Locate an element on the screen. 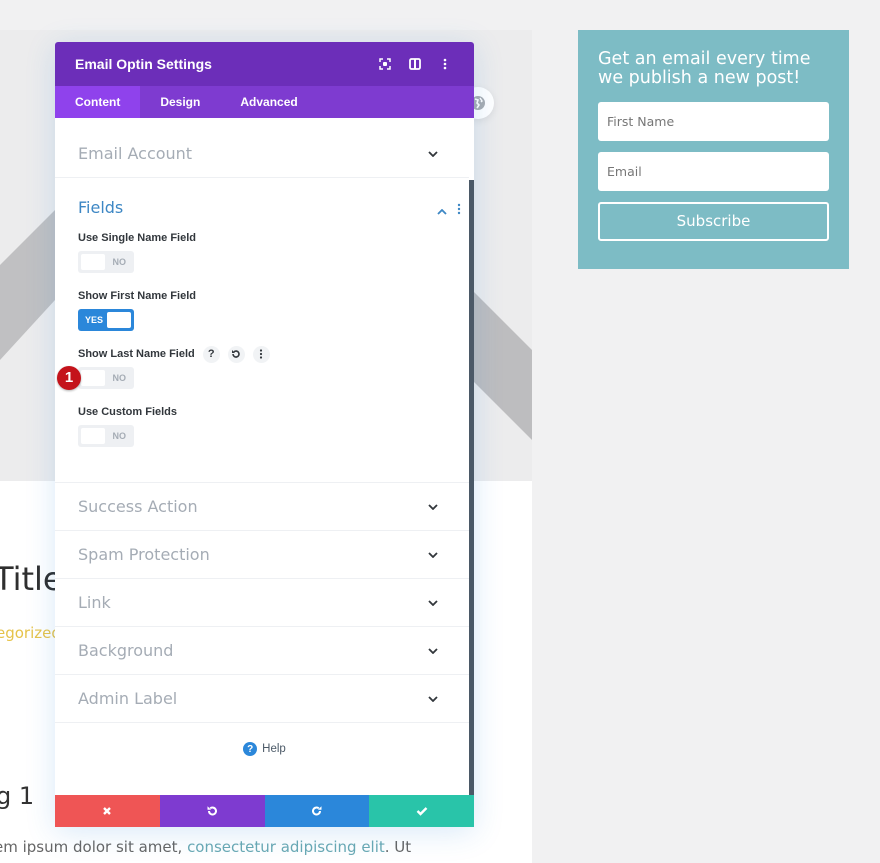 This screenshot has height=863, width=880. post-text-link: consectetur adipiscing elit is located at coordinates (286, 847).